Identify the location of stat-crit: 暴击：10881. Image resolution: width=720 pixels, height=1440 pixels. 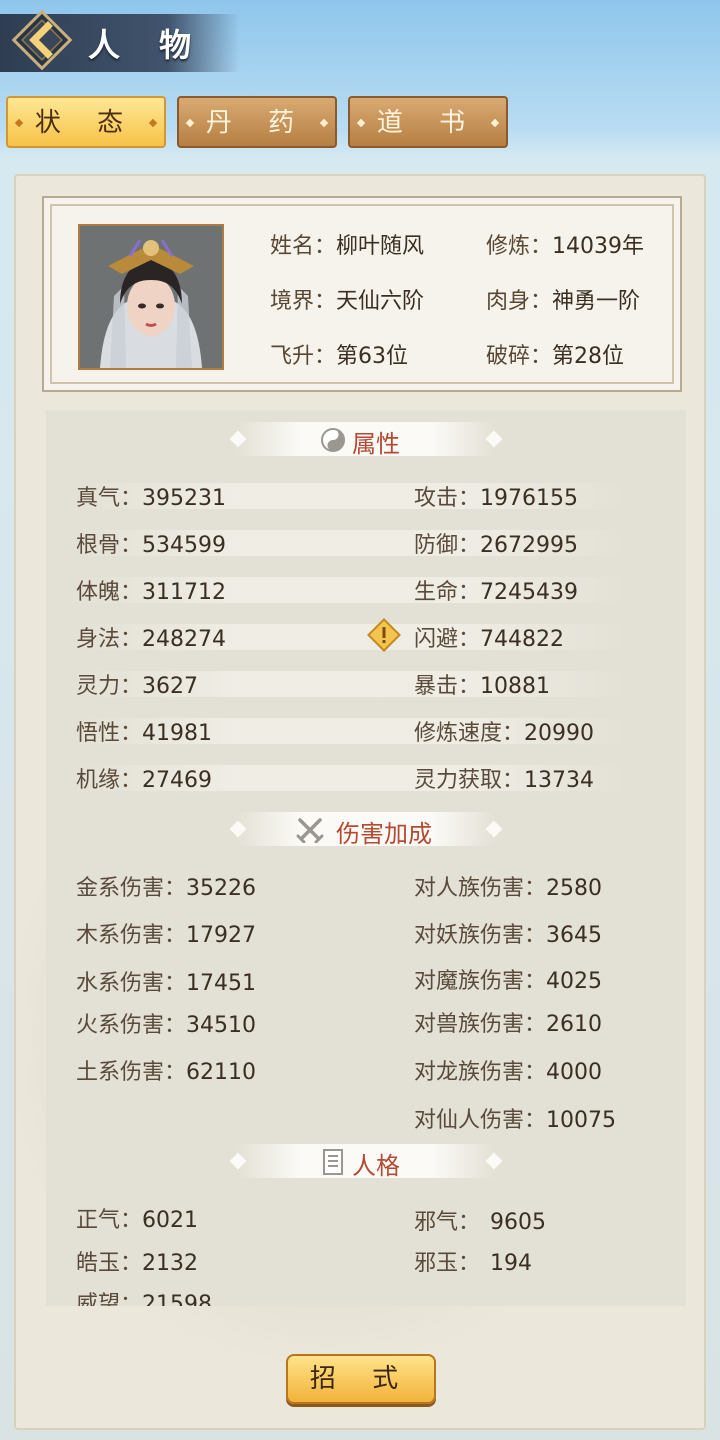
(482, 684).